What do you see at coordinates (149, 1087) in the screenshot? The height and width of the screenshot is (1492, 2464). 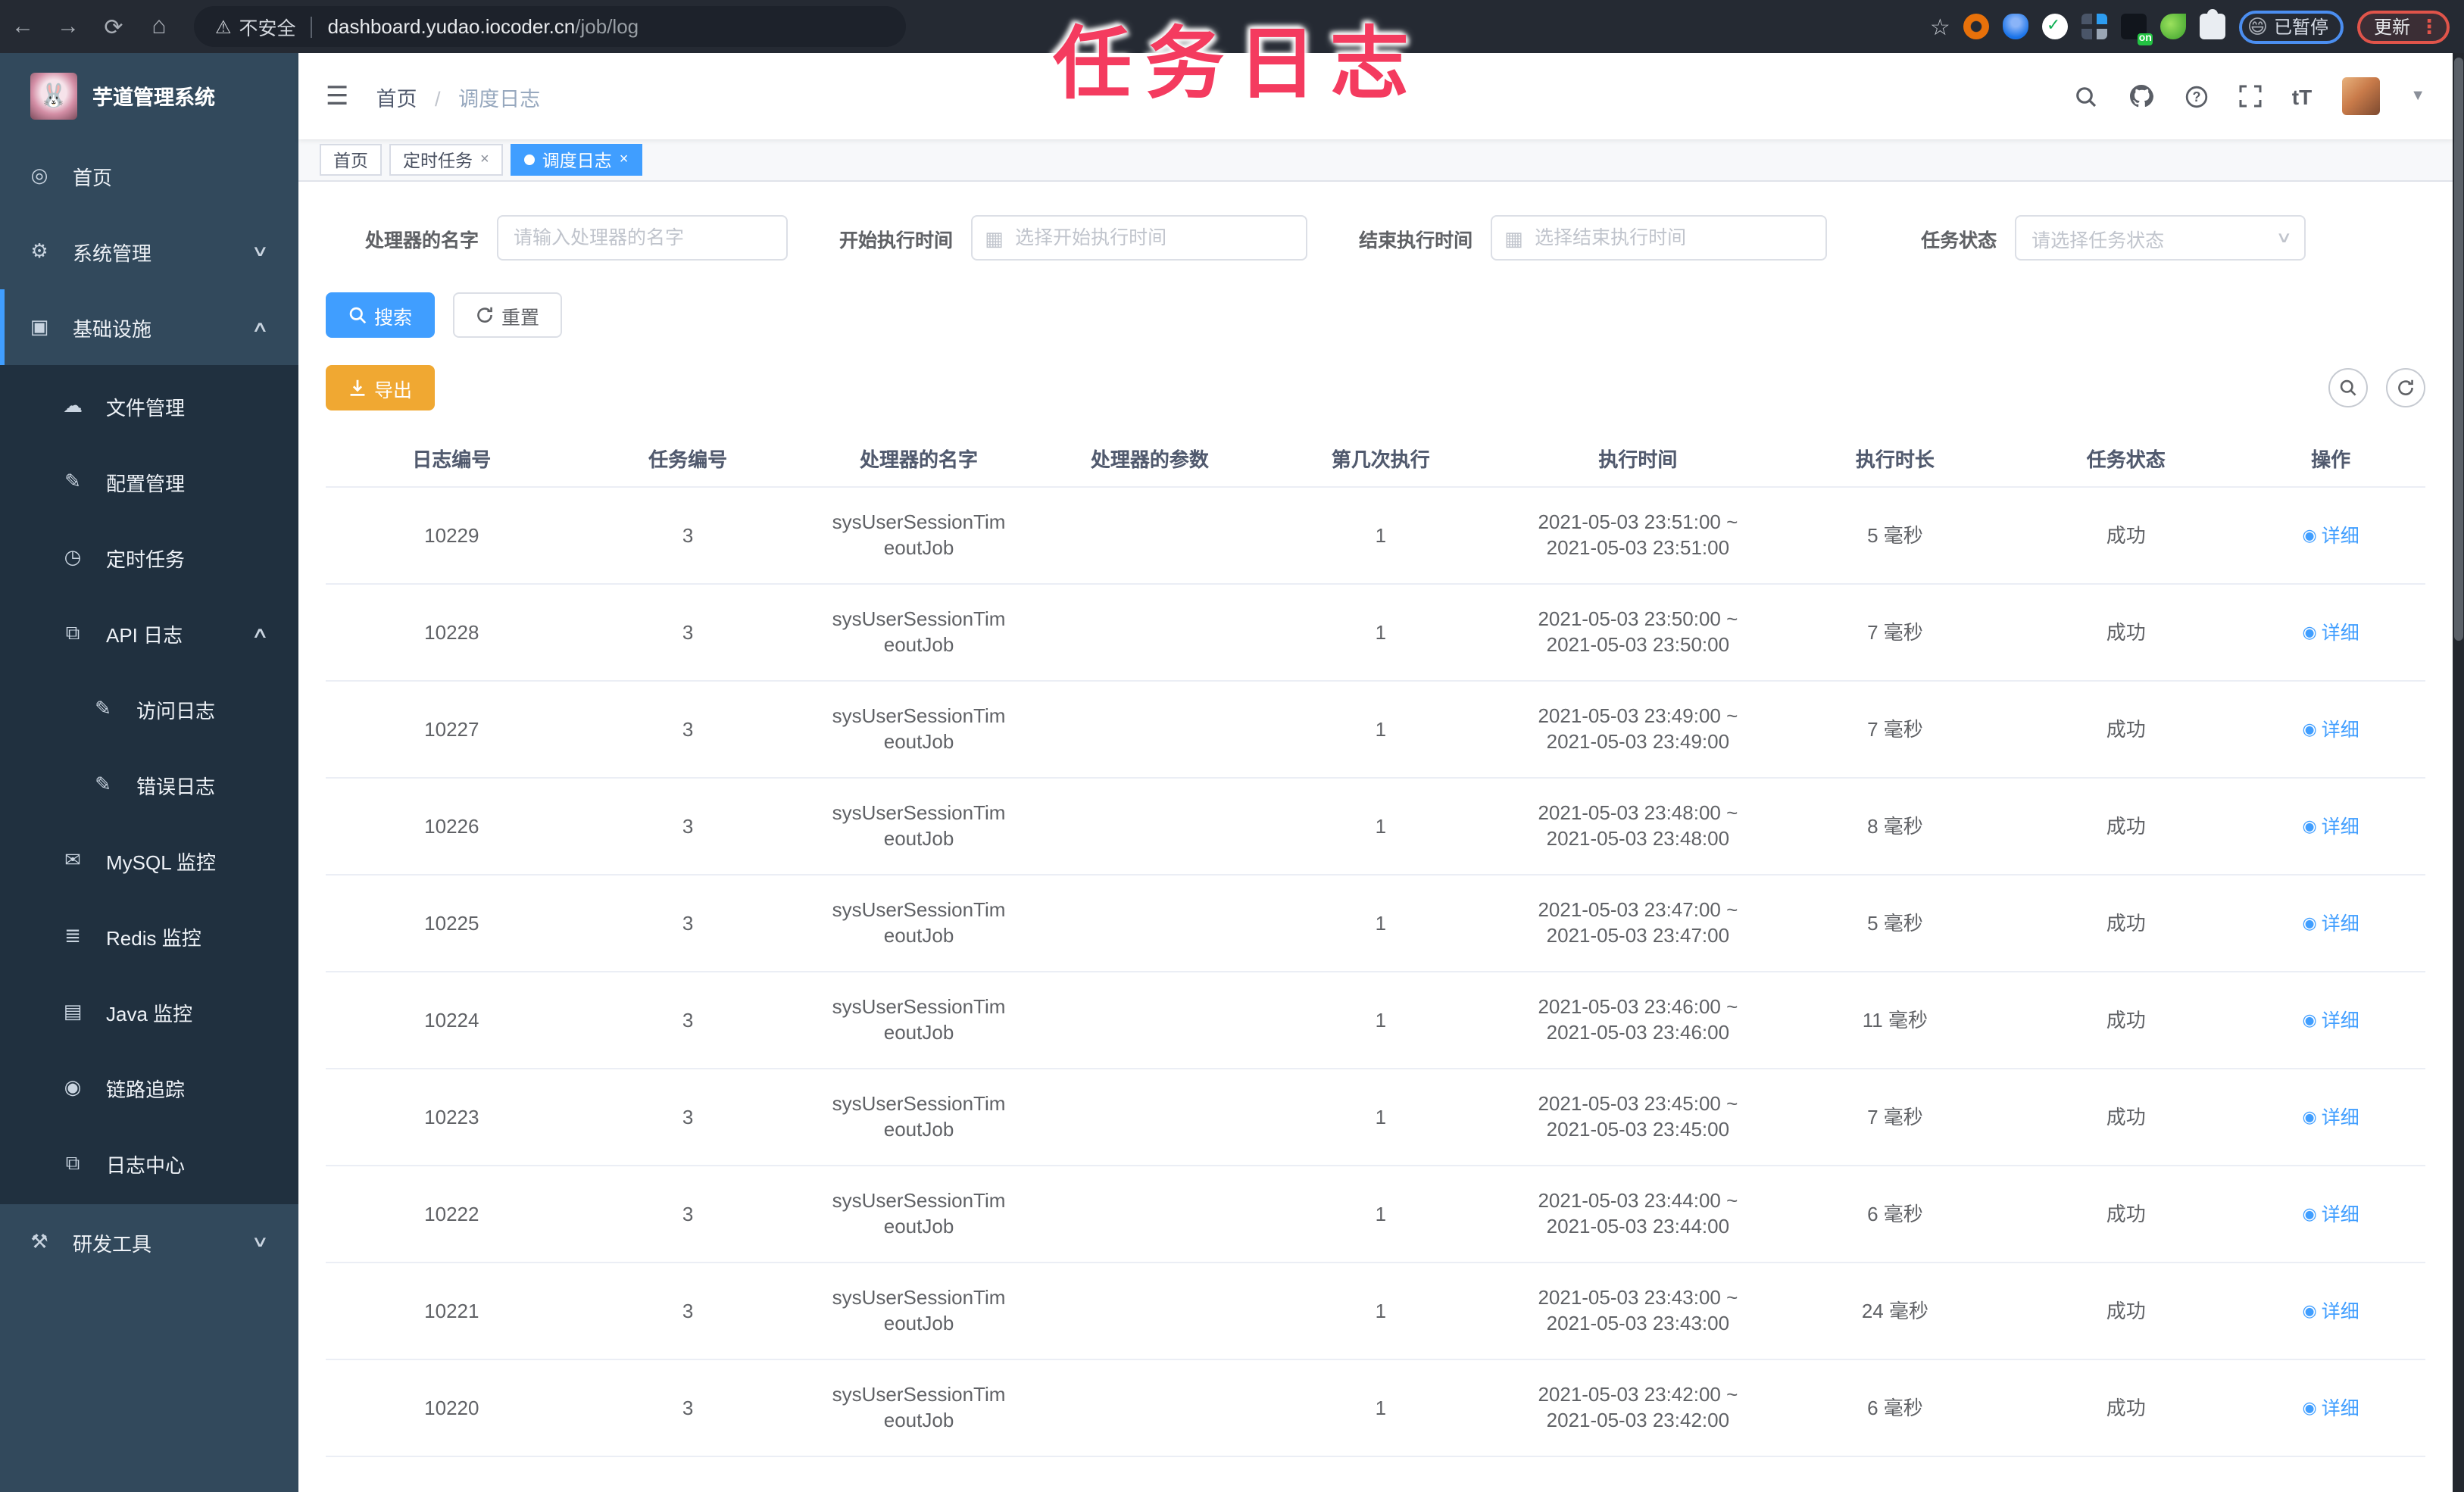 I see `sidebar-item-trace: ◉ 链路追踪` at bounding box center [149, 1087].